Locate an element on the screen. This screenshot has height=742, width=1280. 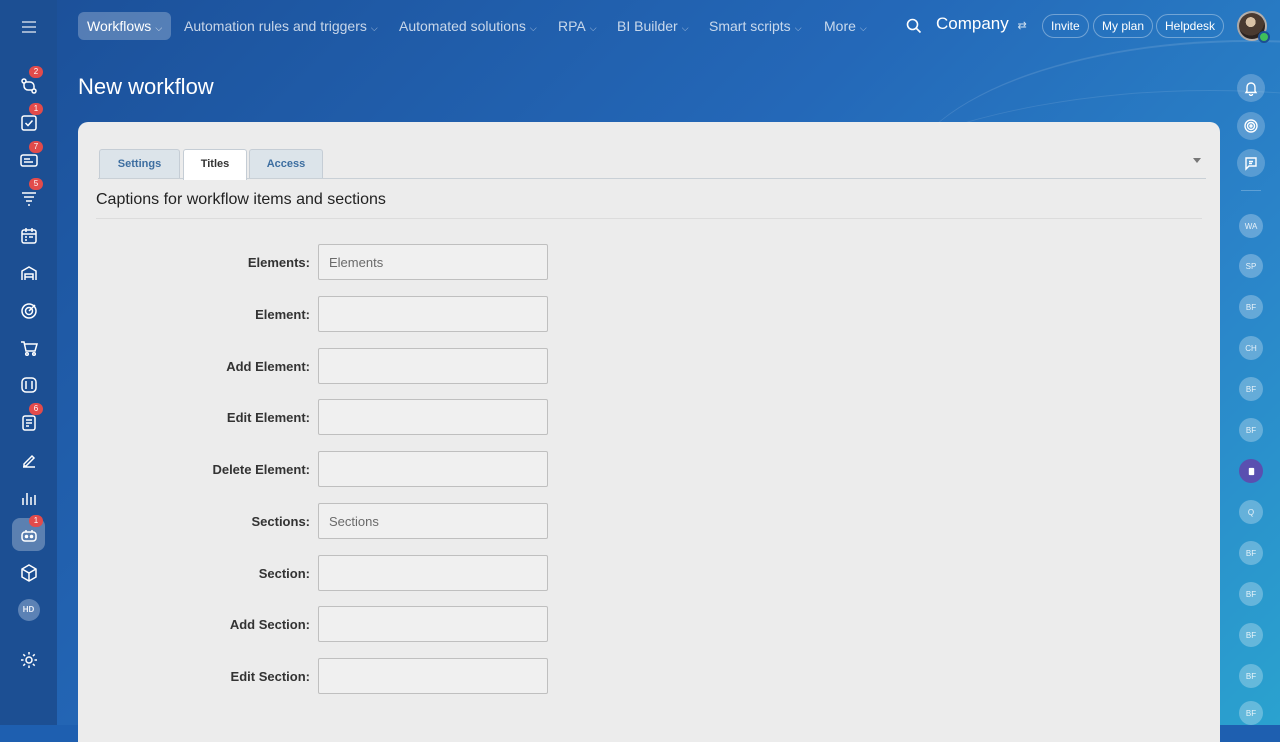
tab-access: Access is located at coordinates (286, 163).